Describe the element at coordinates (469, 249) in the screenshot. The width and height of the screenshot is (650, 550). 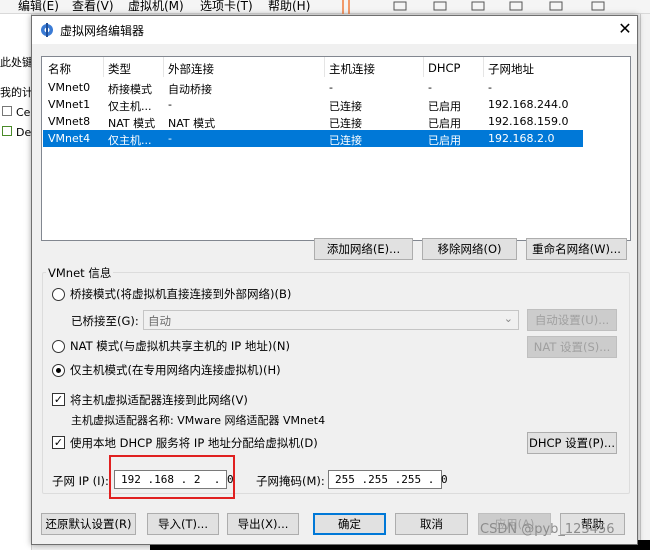
I see `remove-network-button: 移除网络(O)` at that location.